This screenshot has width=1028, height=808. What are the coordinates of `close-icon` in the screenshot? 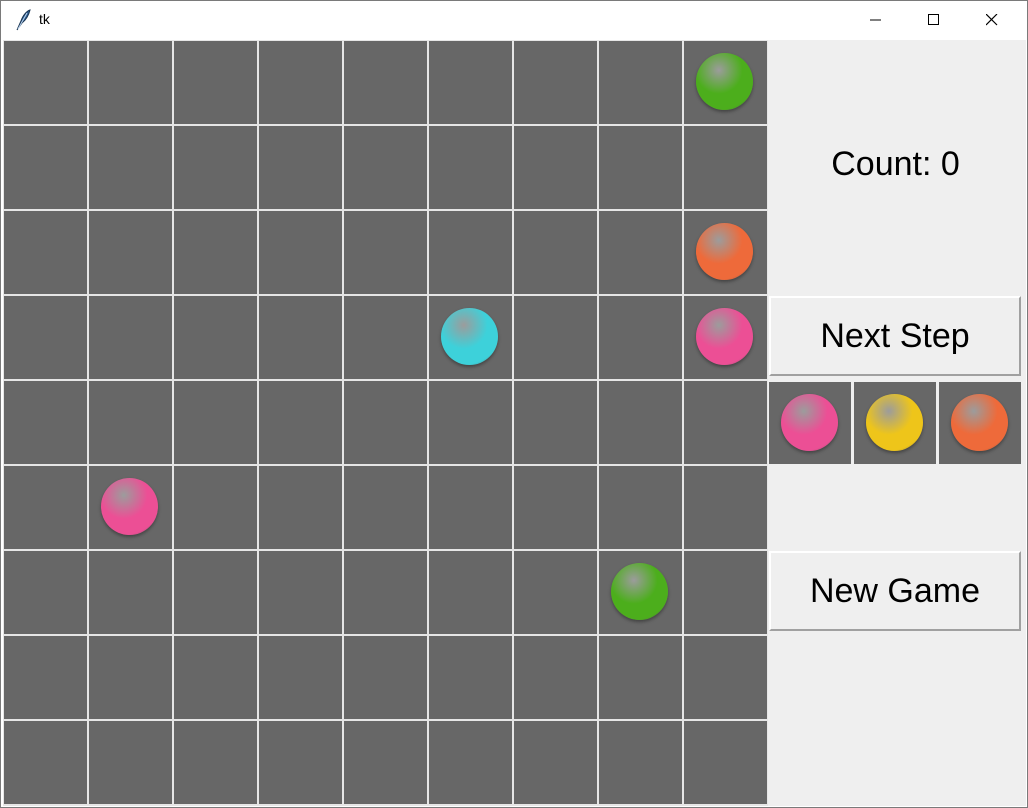 It's located at (992, 20).